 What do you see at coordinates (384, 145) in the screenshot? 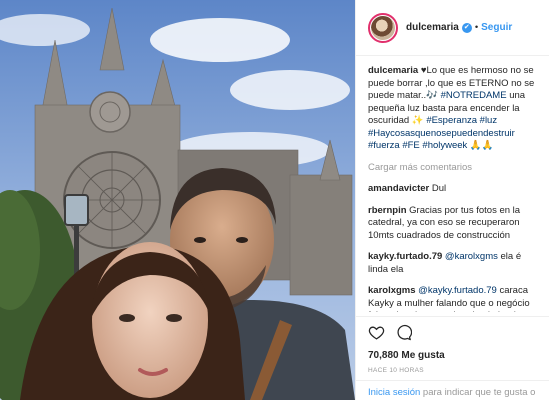
I see `hashtag-fuerza: #fuerza` at bounding box center [384, 145].